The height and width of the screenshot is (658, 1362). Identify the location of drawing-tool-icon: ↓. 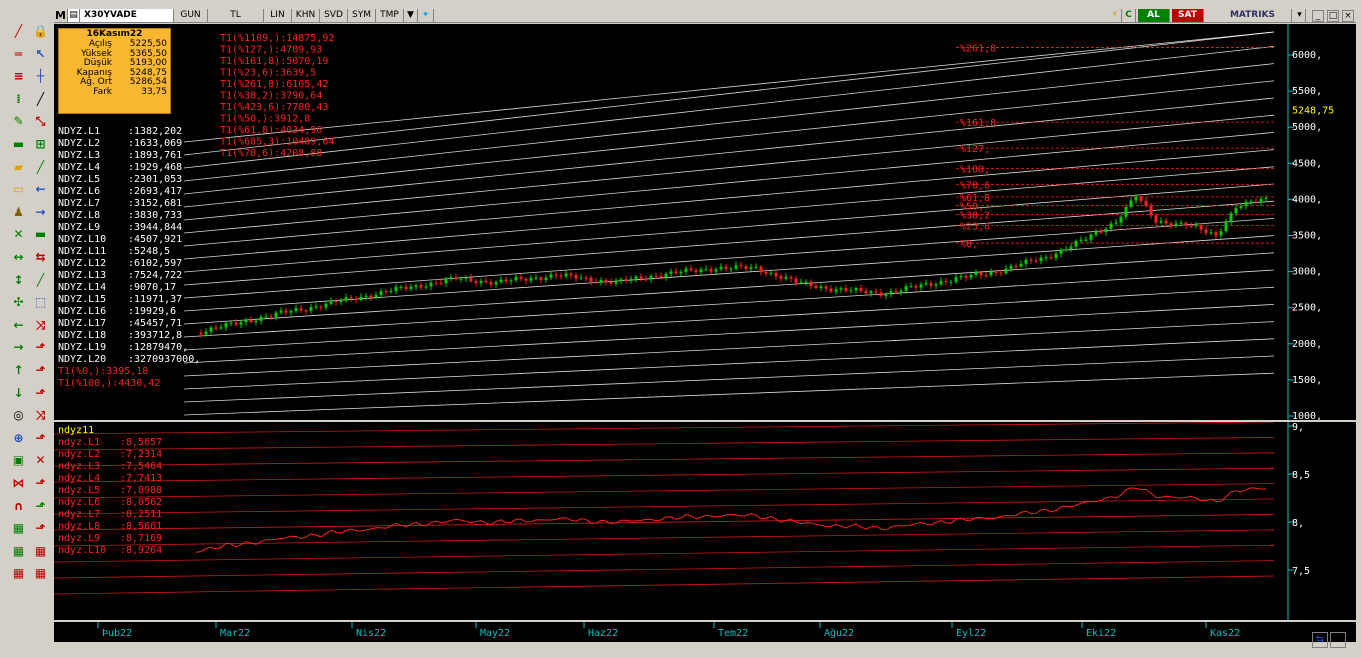
(18, 393).